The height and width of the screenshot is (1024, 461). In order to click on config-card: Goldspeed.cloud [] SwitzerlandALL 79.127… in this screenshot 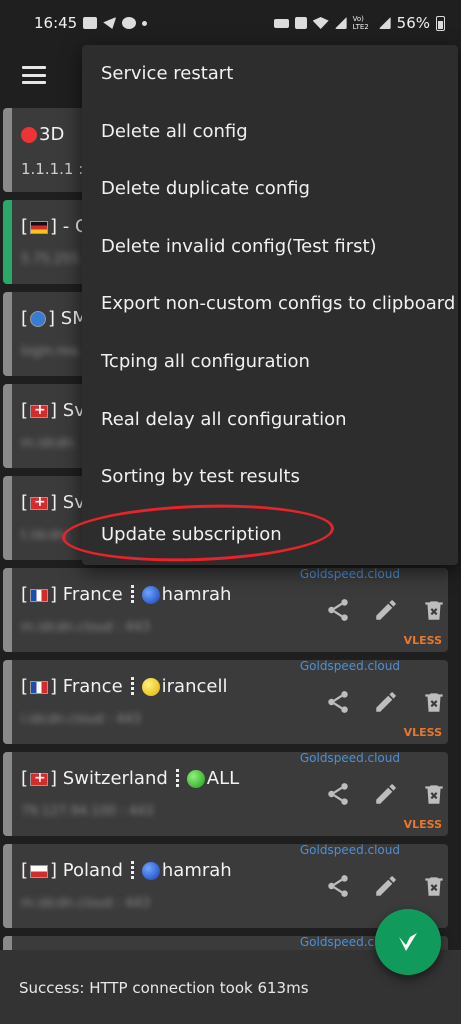, I will do `click(225, 794)`.